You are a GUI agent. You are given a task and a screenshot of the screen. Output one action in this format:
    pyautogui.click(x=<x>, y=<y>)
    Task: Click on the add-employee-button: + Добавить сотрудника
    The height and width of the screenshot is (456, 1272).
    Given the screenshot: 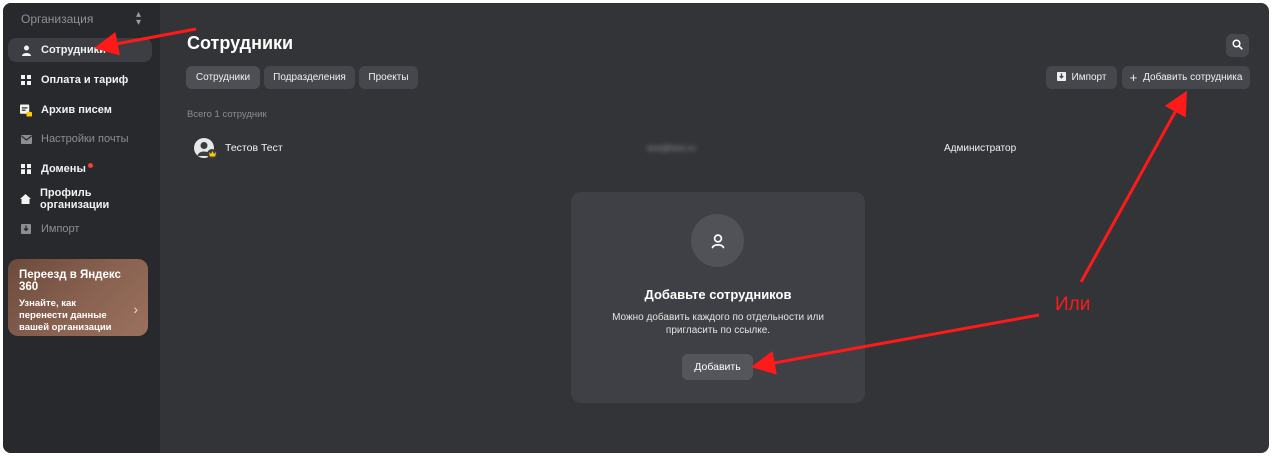 What is the action you would take?
    pyautogui.click(x=1186, y=77)
    